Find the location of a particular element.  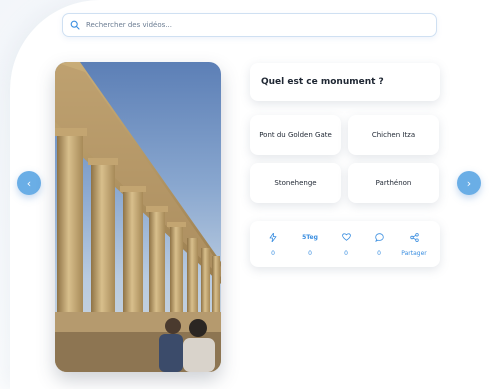

search-input is located at coordinates (261, 25).